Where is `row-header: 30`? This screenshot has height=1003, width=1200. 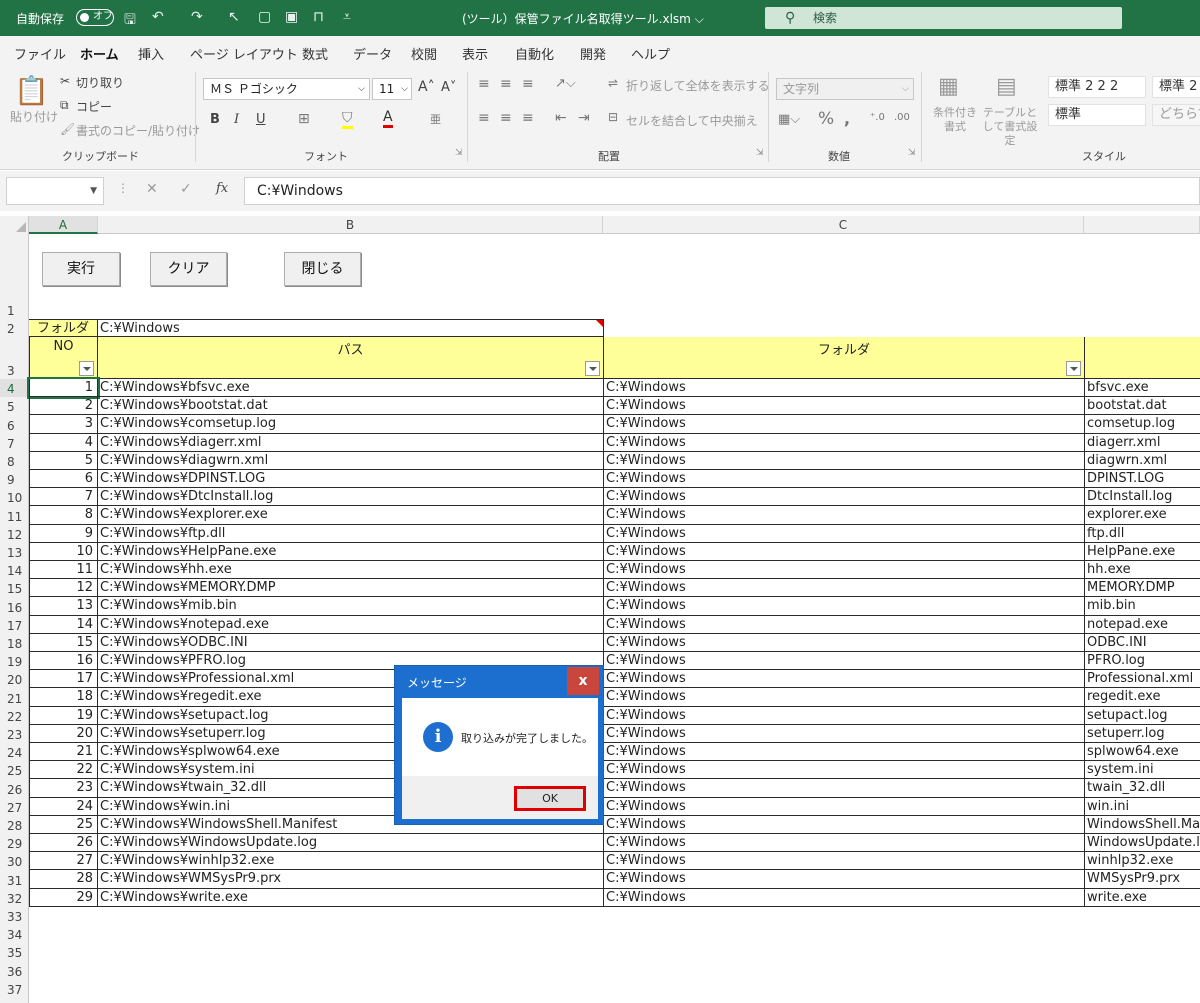
row-header: 30 is located at coordinates (14, 861).